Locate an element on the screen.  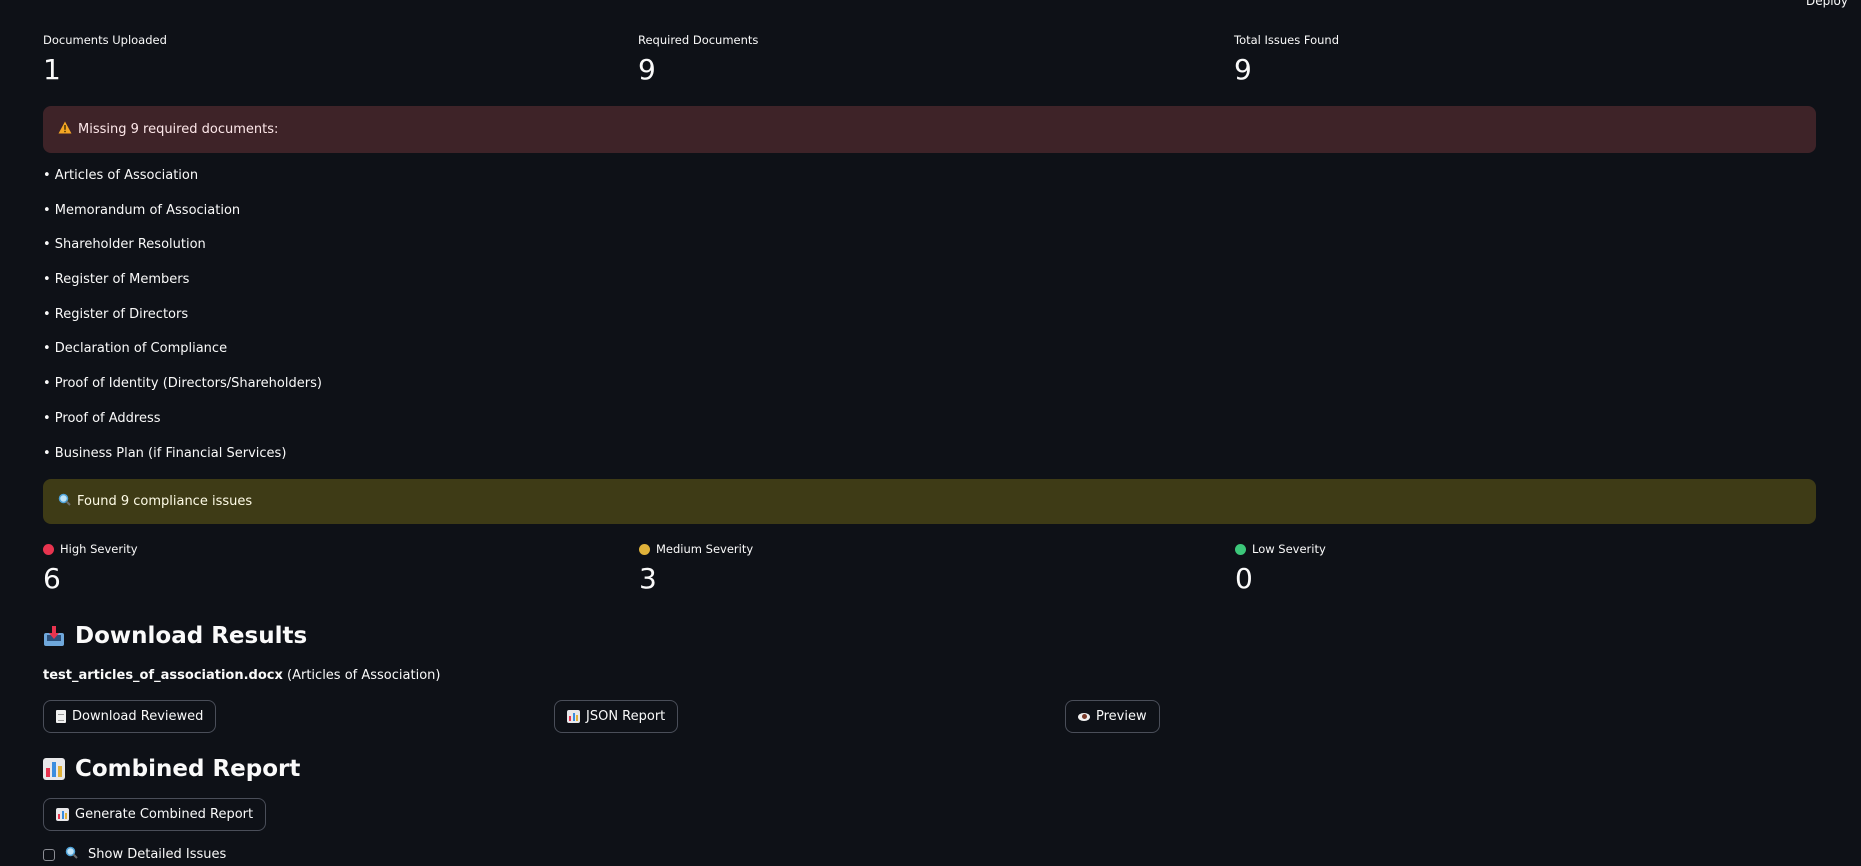
red-circle-icon is located at coordinates (48, 549).